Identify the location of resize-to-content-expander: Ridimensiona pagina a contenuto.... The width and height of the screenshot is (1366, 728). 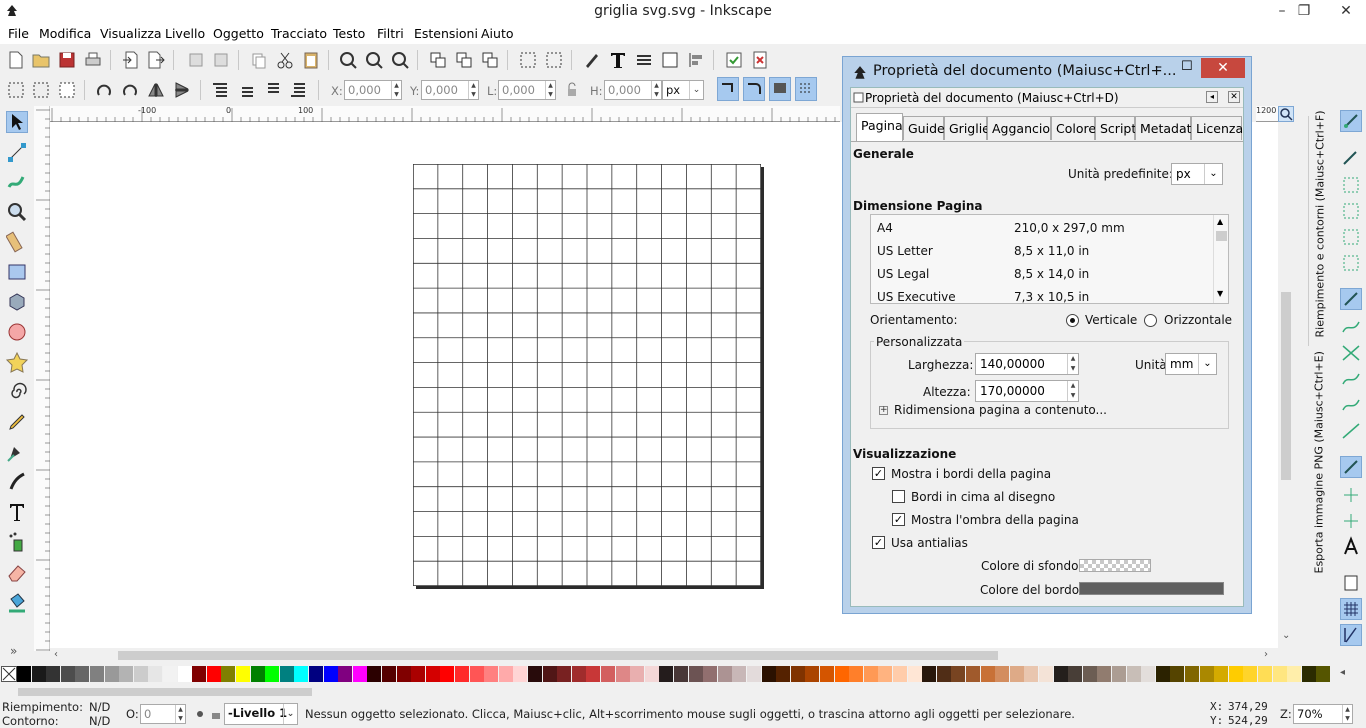
(1000, 410).